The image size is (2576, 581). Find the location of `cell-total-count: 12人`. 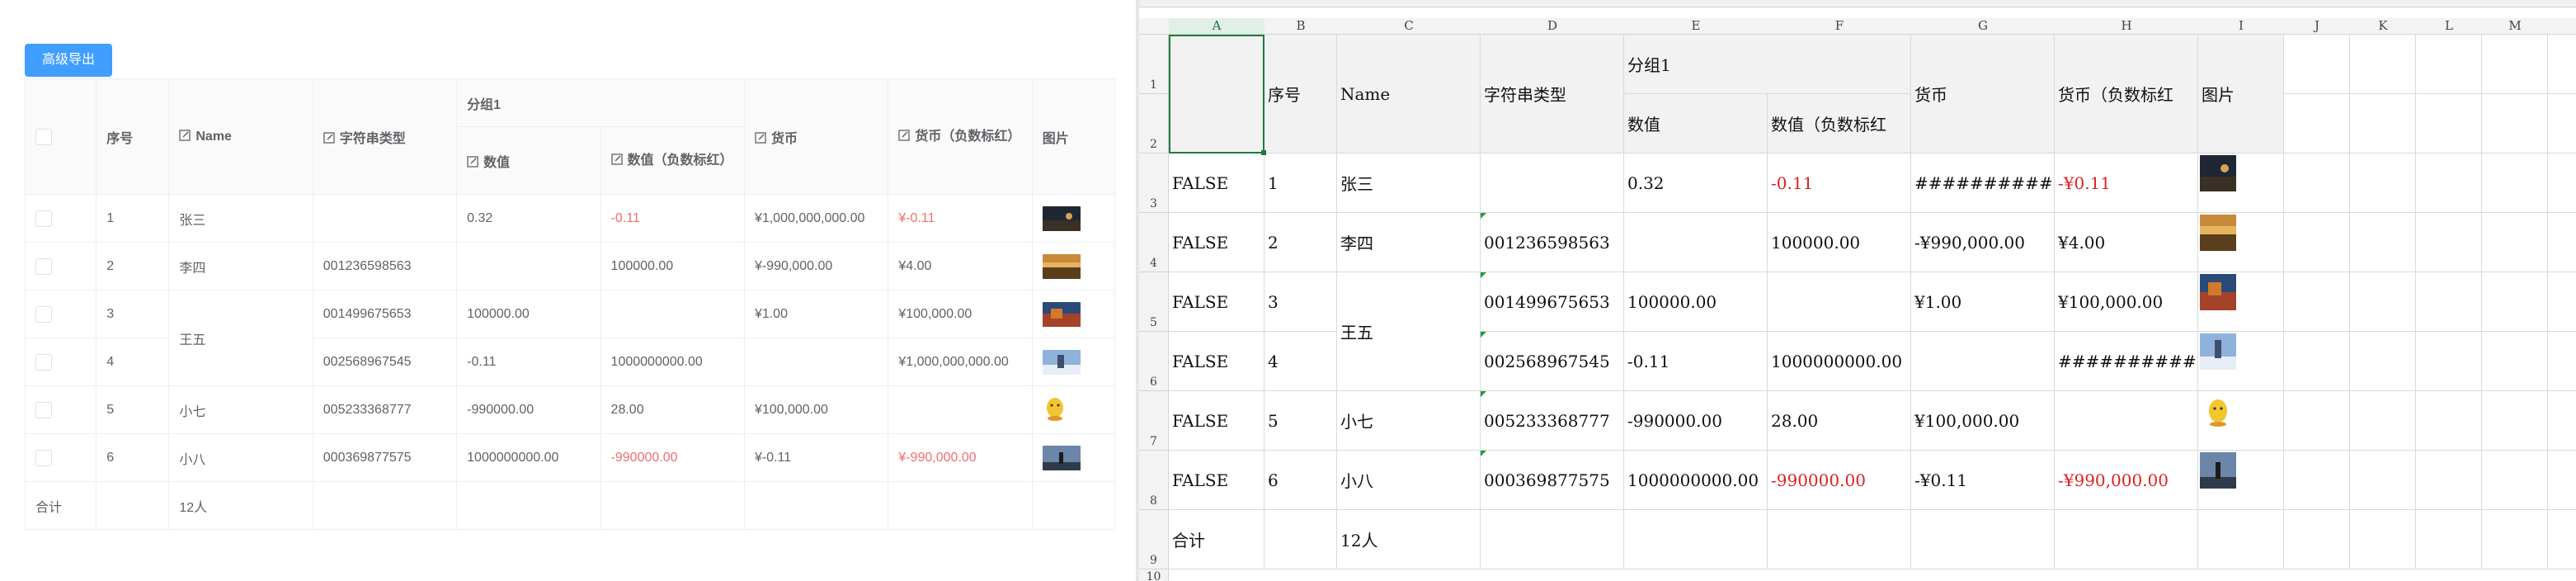

cell-total-count: 12人 is located at coordinates (1409, 539).